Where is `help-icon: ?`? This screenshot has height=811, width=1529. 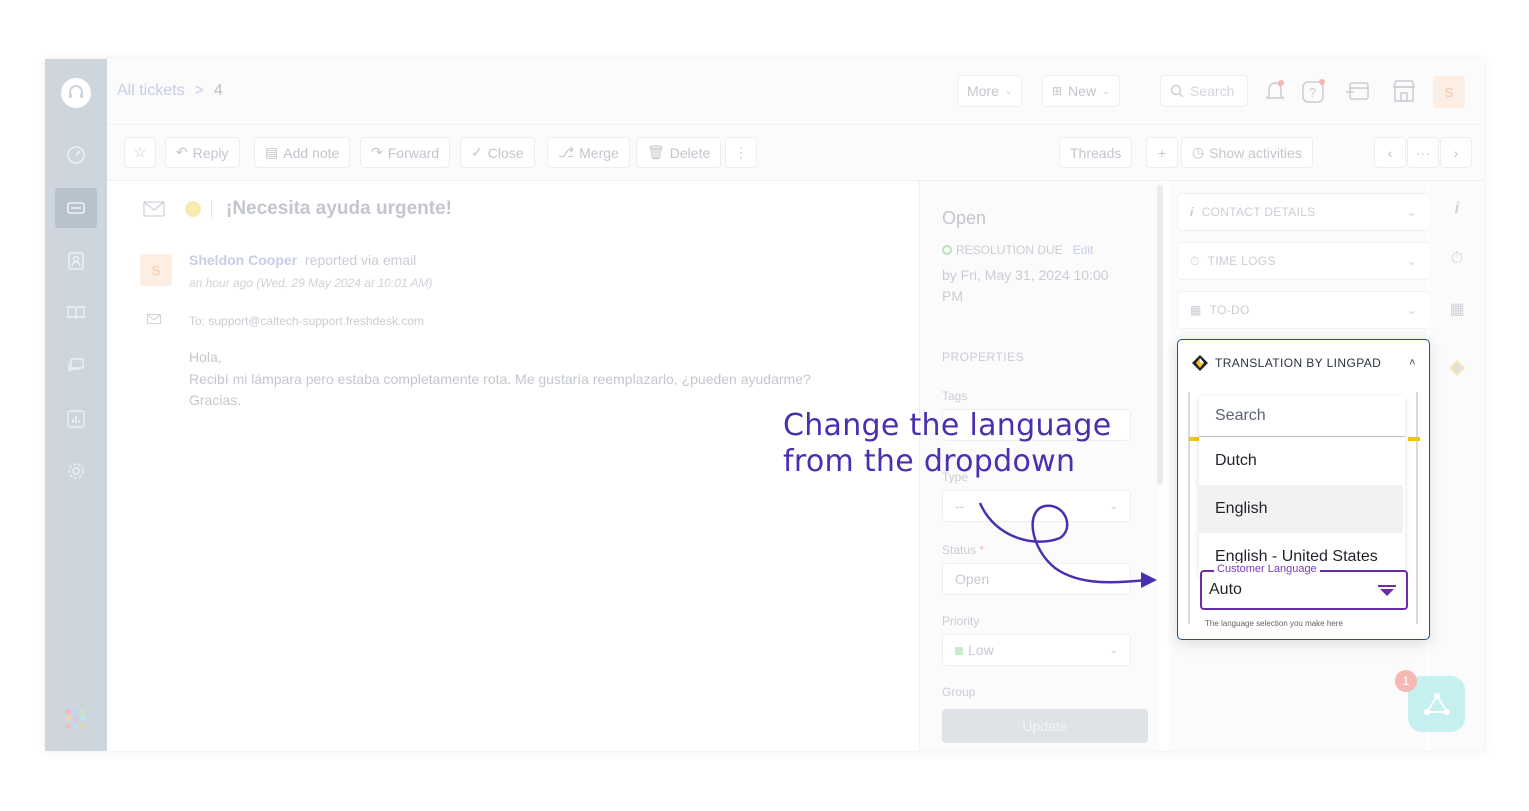 help-icon: ? is located at coordinates (1314, 91).